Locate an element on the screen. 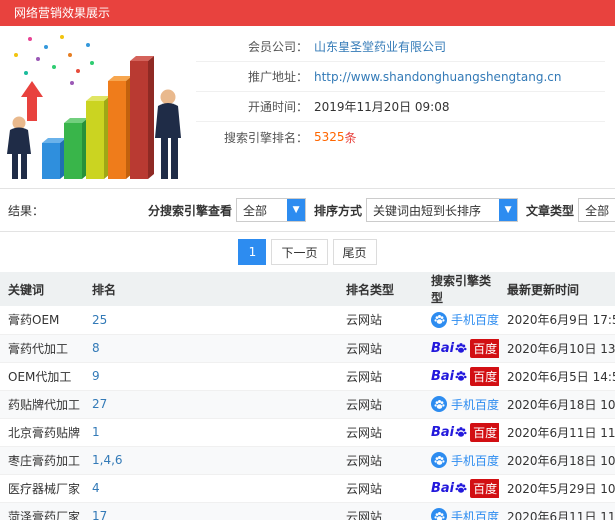  article-type-select: 全部 ▼ is located at coordinates (596, 210).